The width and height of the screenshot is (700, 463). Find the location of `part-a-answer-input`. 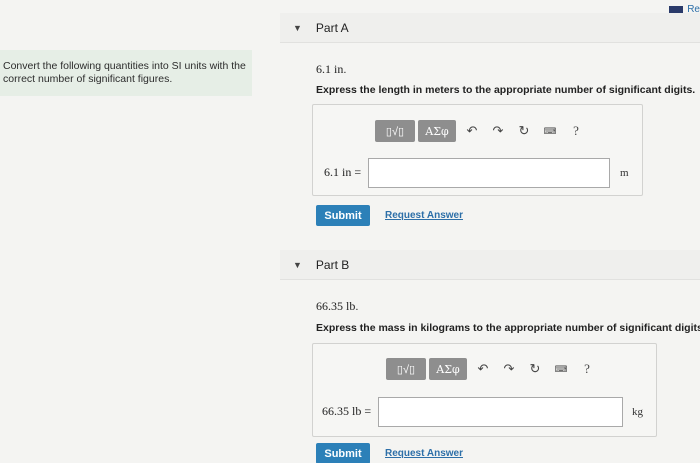

part-a-answer-input is located at coordinates (489, 173).